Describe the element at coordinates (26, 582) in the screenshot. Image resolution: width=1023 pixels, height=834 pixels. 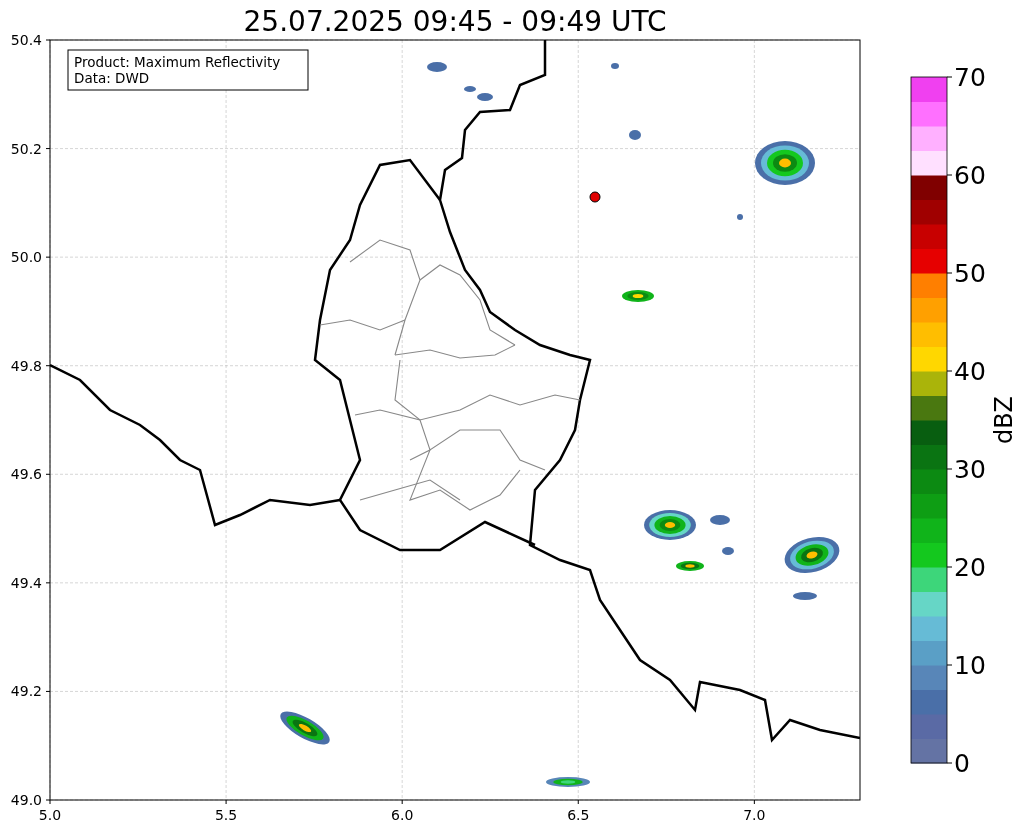
I see `y-tick-label: 49.4` at that location.